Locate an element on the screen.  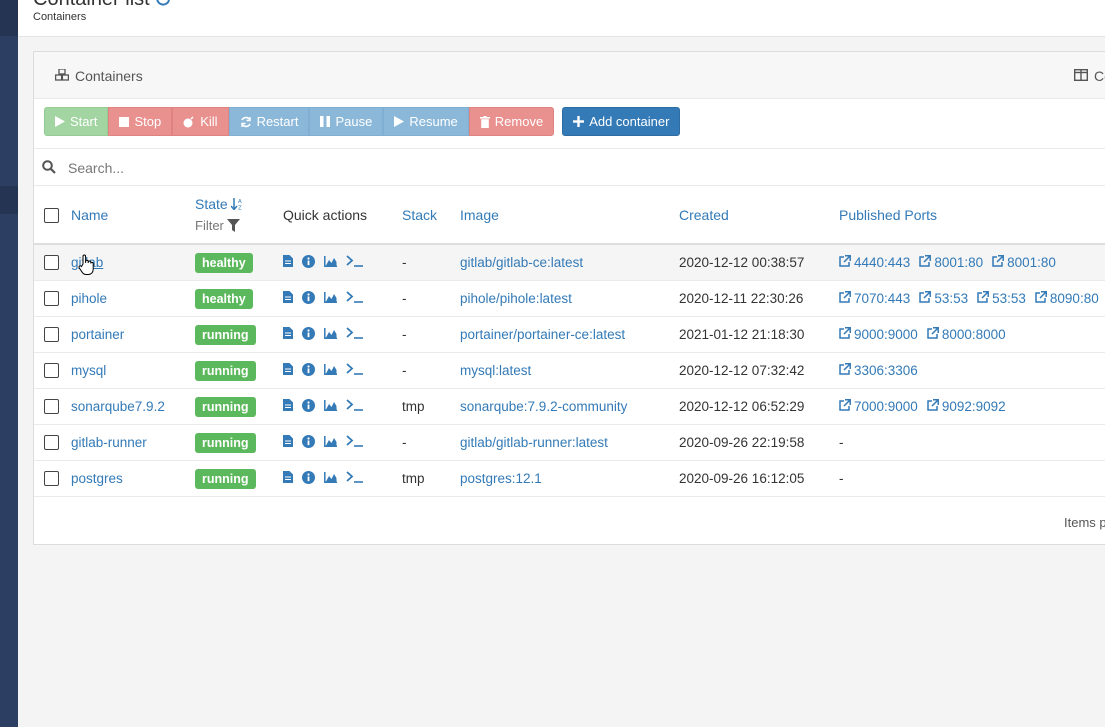
image-link: gitlab/gitlab-ce:latest is located at coordinates (521, 262).